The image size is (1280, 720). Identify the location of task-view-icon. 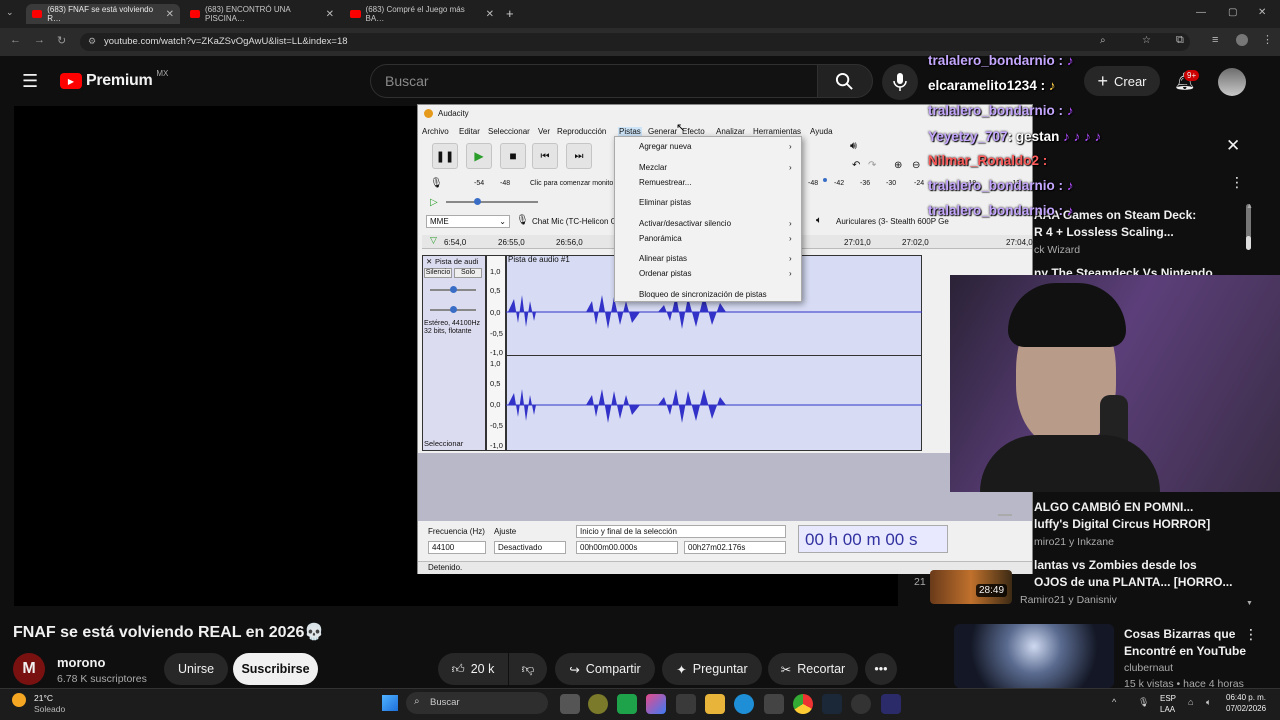
(570, 704).